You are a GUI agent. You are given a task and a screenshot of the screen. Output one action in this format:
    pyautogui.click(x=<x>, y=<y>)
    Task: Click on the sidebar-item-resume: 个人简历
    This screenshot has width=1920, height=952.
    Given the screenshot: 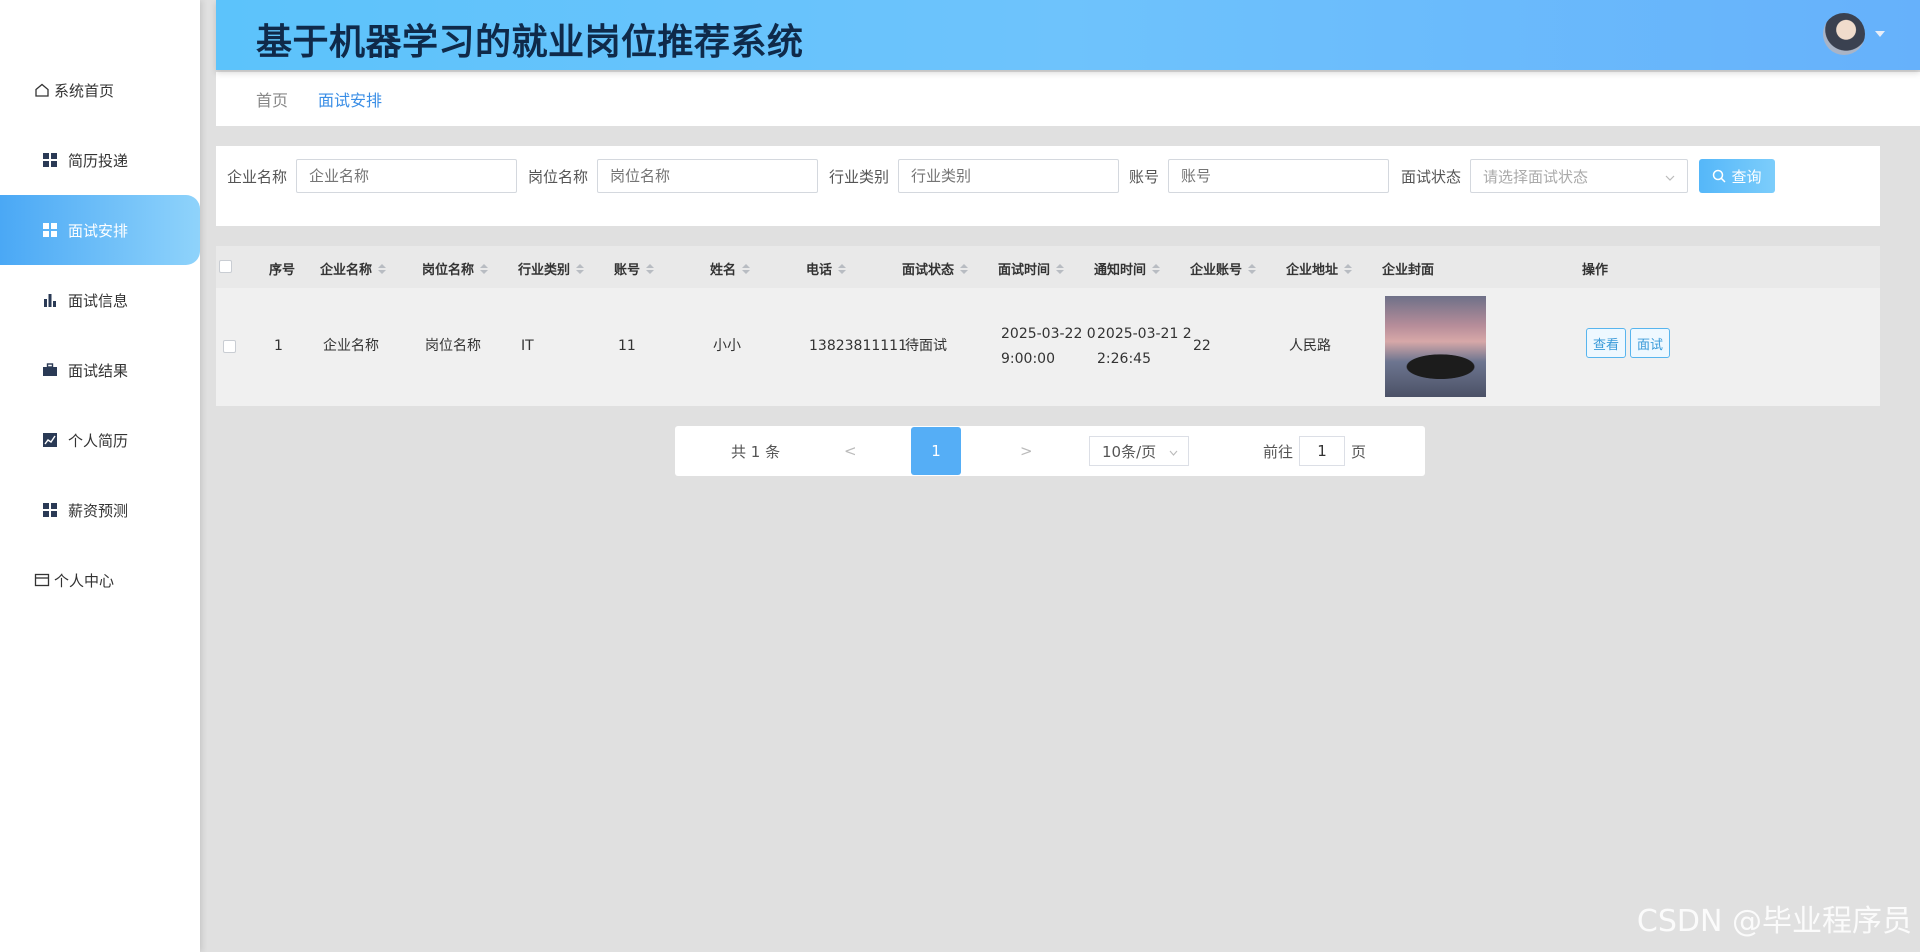 What is the action you would take?
    pyautogui.click(x=100, y=440)
    